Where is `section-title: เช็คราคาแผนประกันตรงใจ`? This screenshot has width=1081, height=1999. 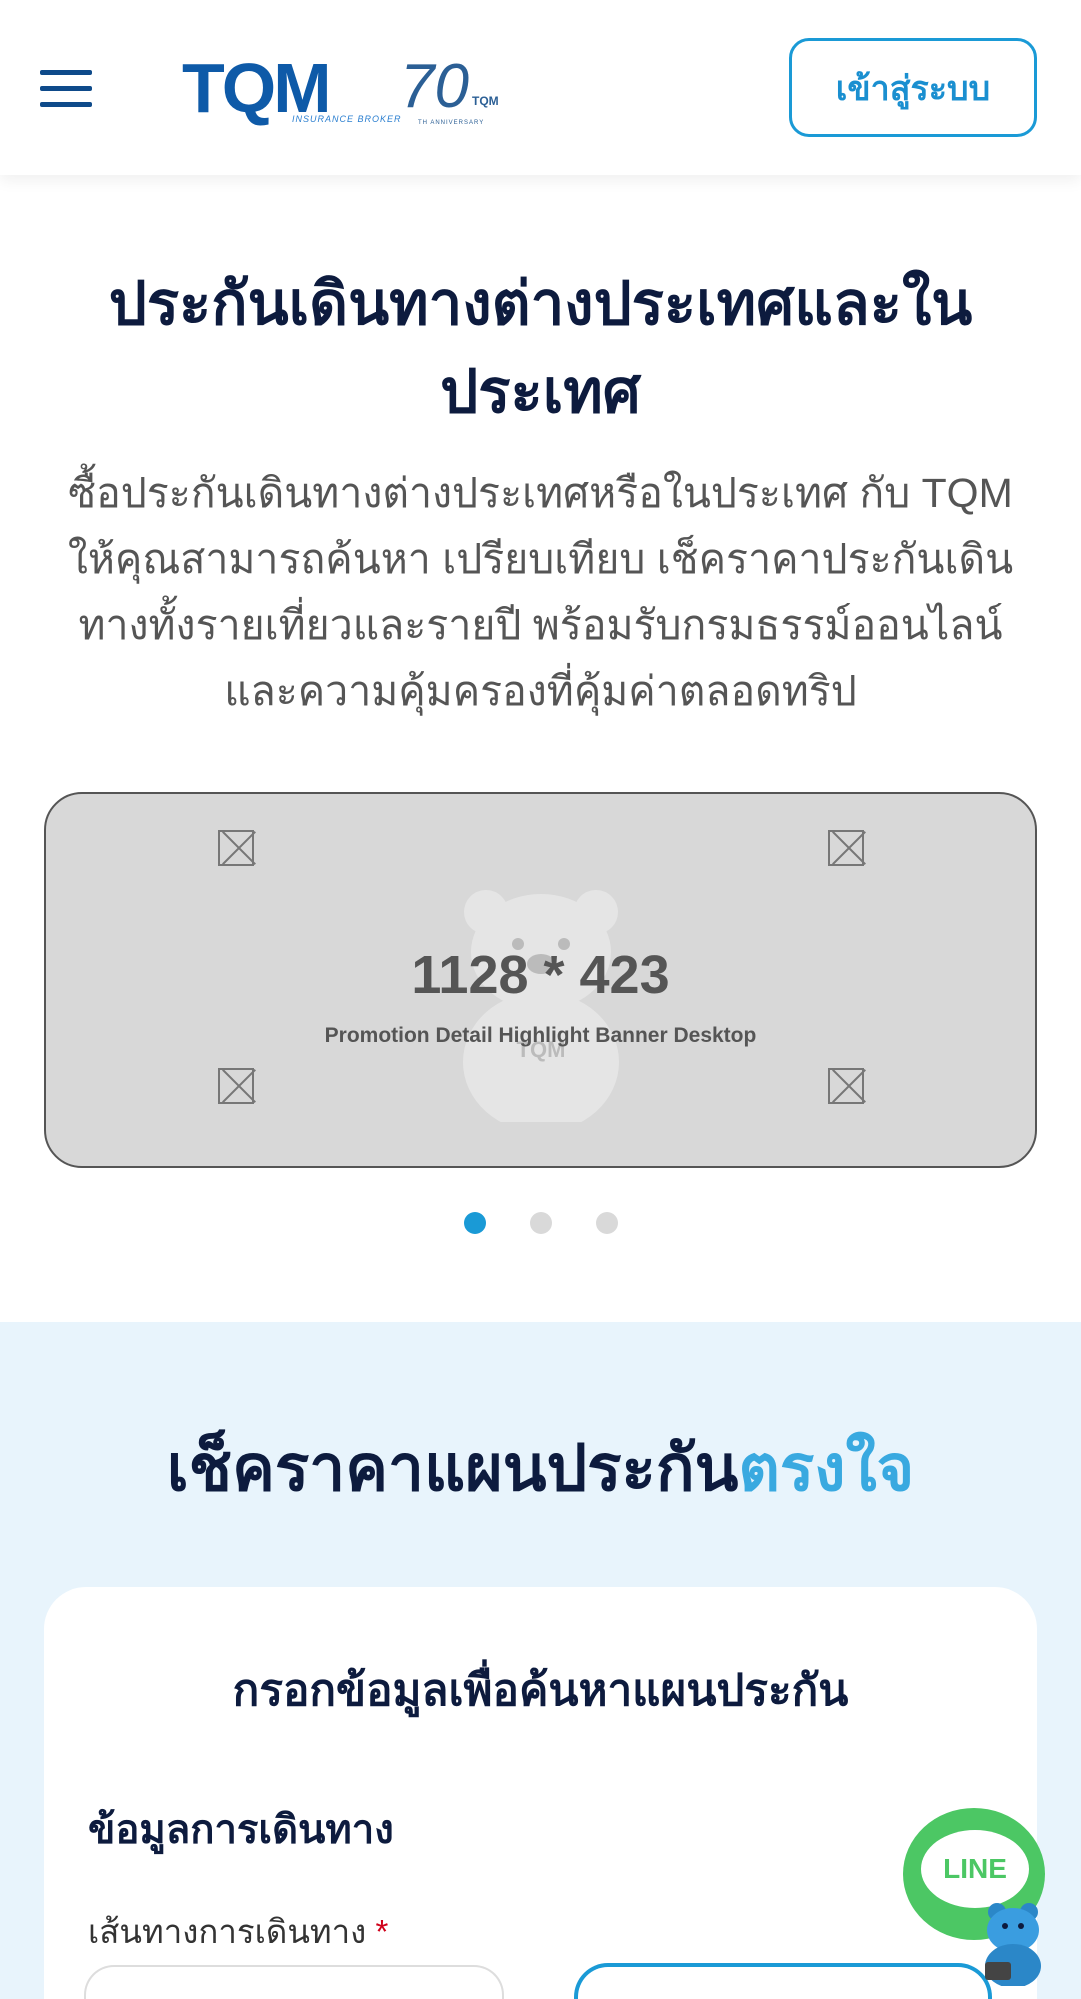 section-title: เช็คราคาแผนประกันตรงใจ is located at coordinates (540, 1468).